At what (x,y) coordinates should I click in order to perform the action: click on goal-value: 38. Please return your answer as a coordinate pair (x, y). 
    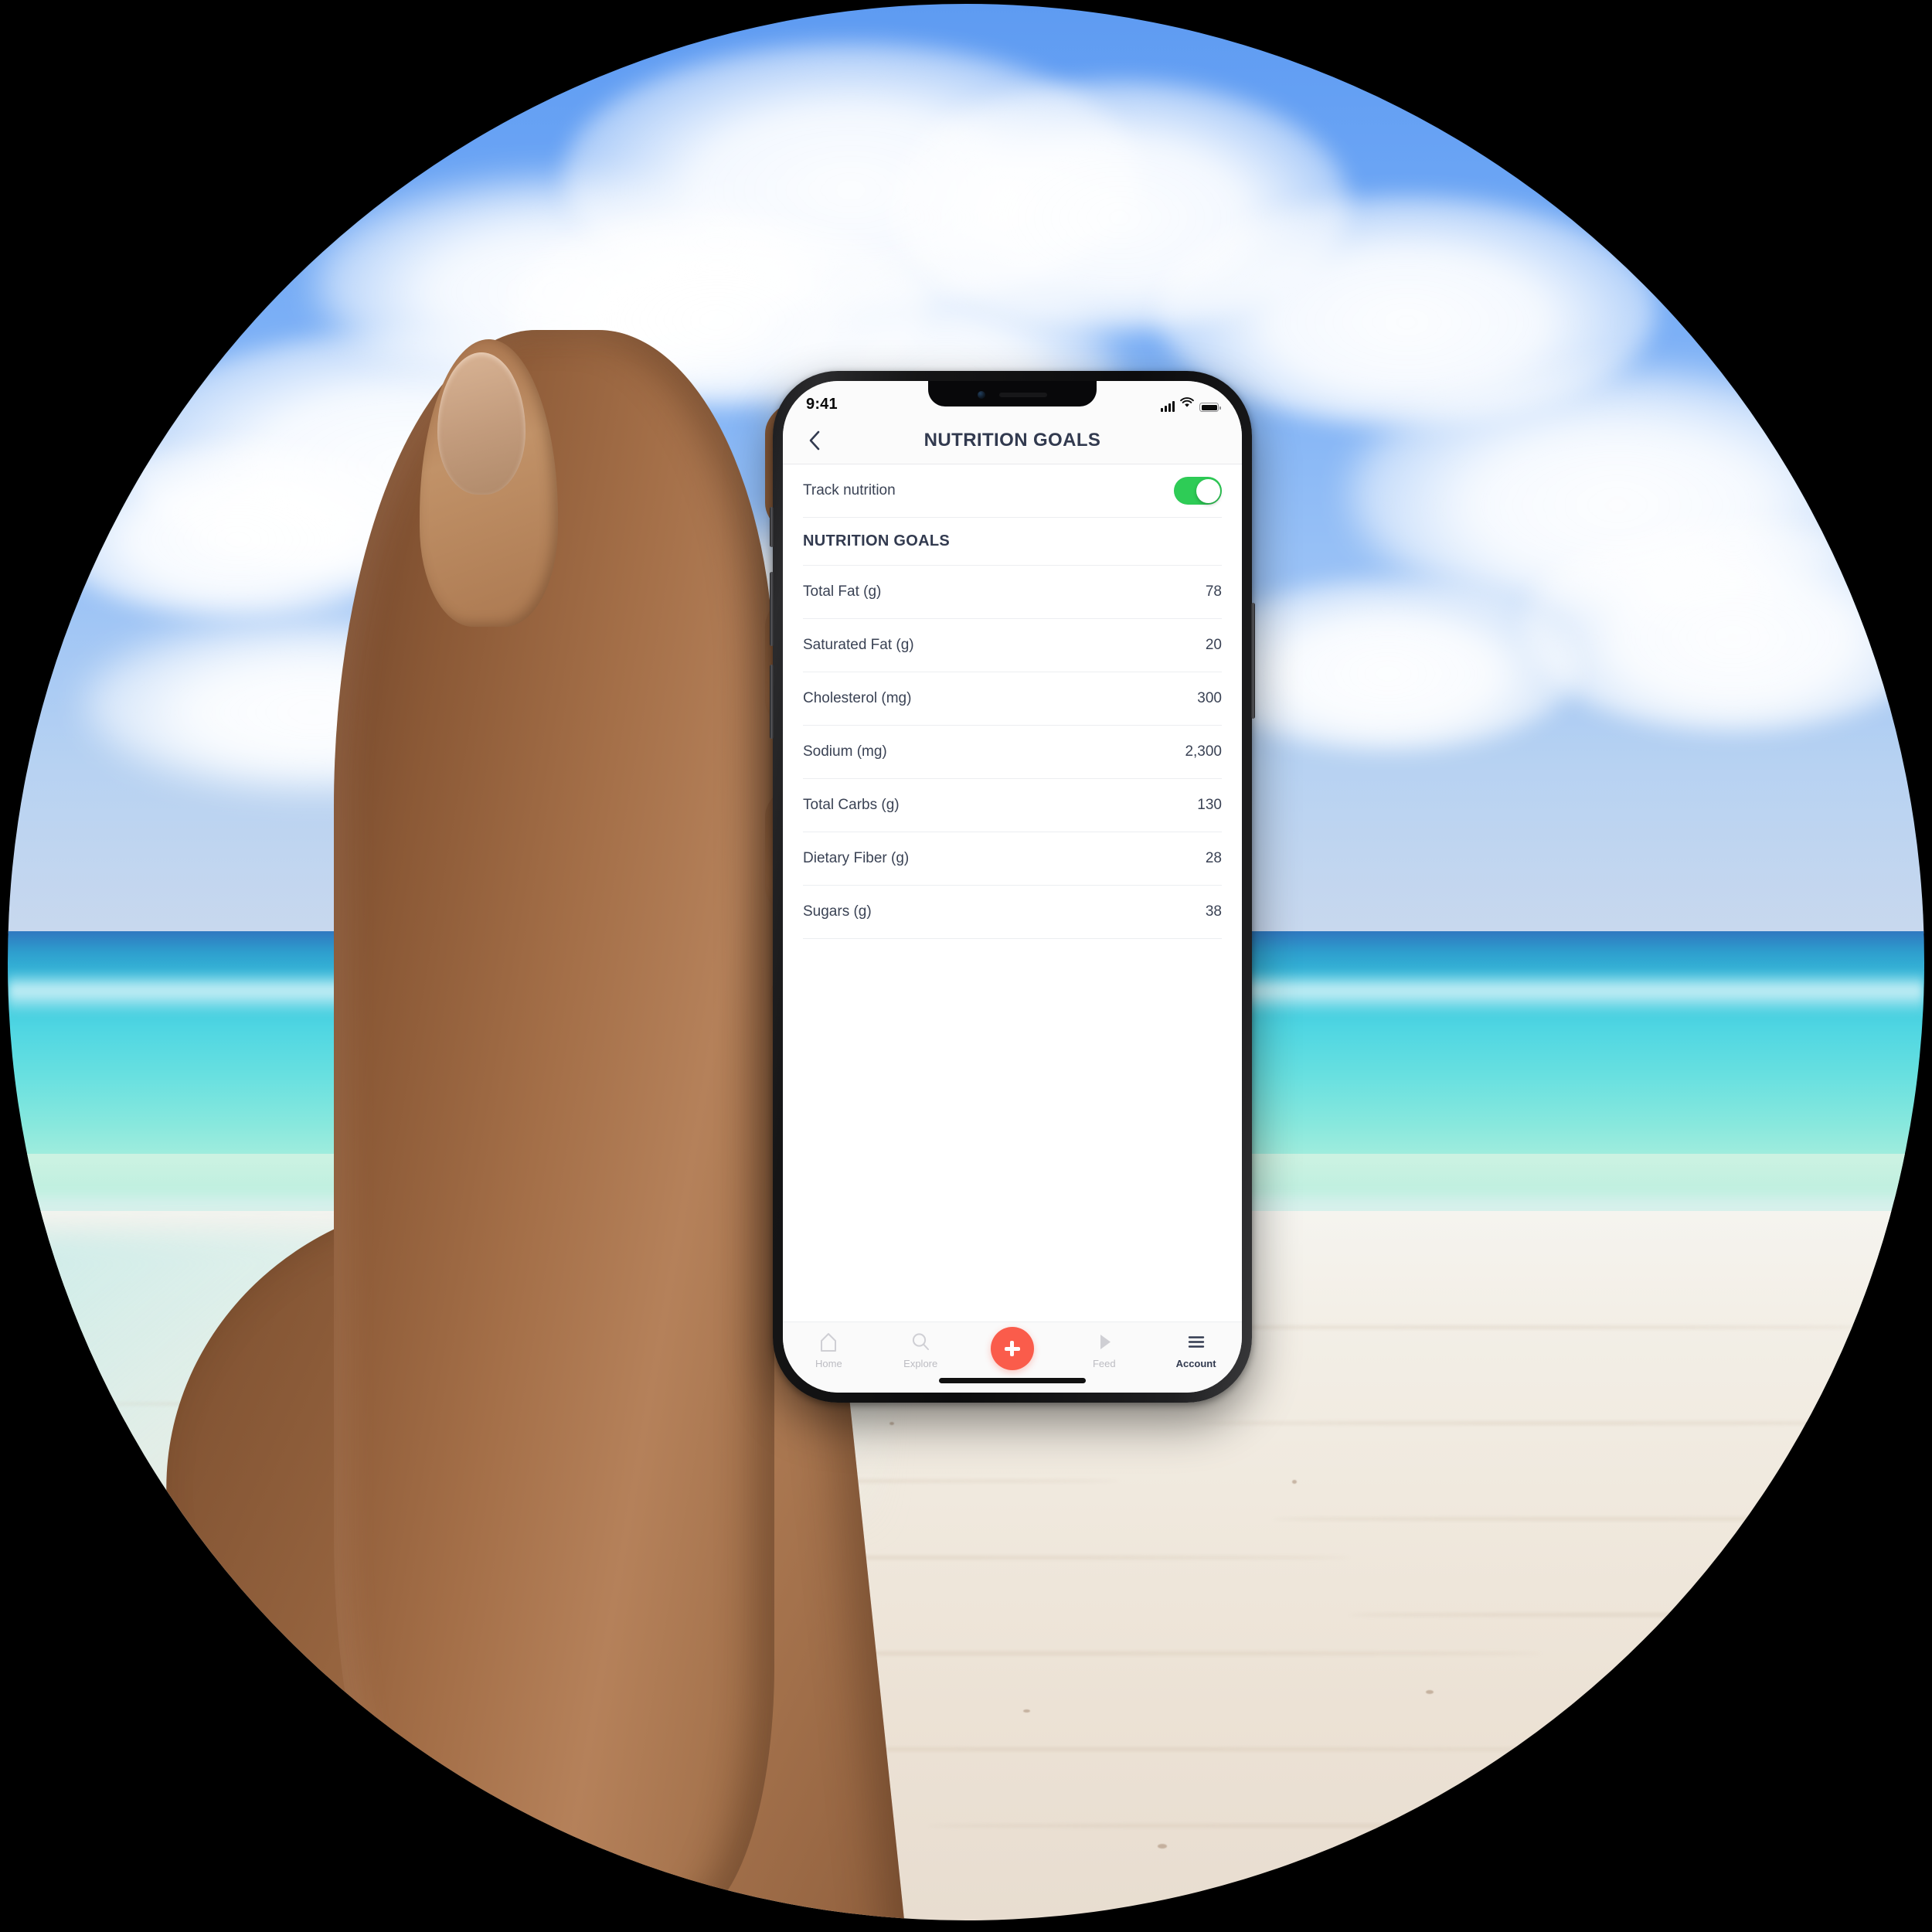
    Looking at the image, I should click on (1213, 912).